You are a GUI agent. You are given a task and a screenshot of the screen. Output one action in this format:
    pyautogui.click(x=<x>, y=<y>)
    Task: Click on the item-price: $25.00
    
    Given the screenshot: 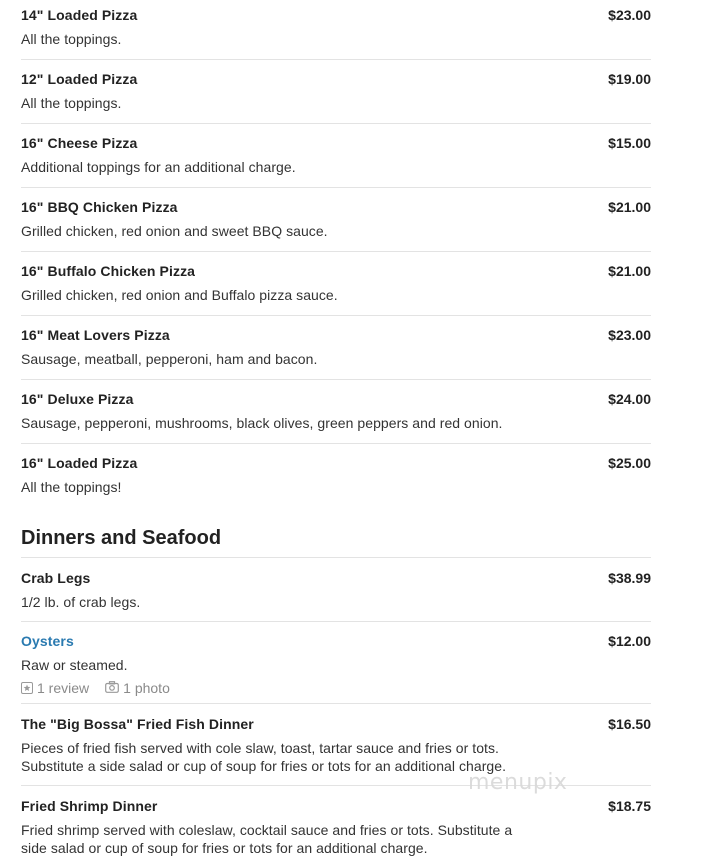 What is the action you would take?
    pyautogui.click(x=629, y=463)
    